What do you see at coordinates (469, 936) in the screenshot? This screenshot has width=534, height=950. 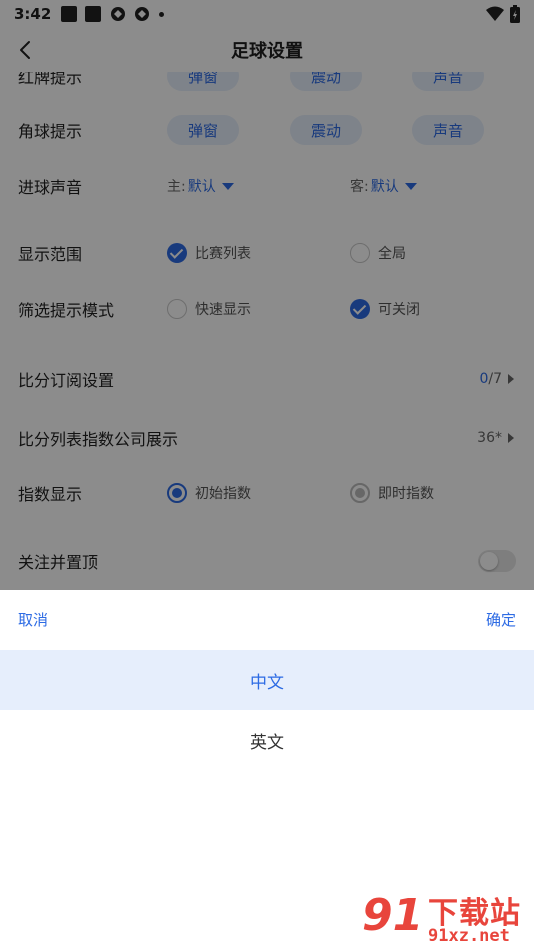 I see `watermark-url: 91xz.net` at bounding box center [469, 936].